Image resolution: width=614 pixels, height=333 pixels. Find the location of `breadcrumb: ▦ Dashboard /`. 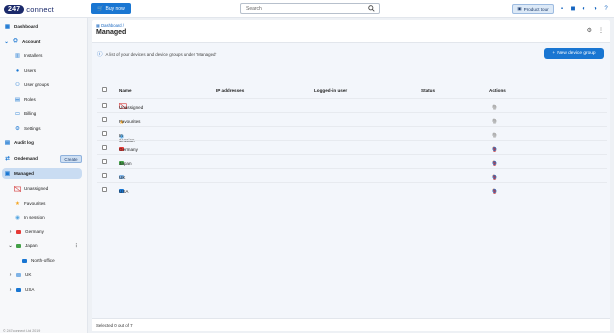

breadcrumb: ▦ Dashboard / is located at coordinates (110, 25).